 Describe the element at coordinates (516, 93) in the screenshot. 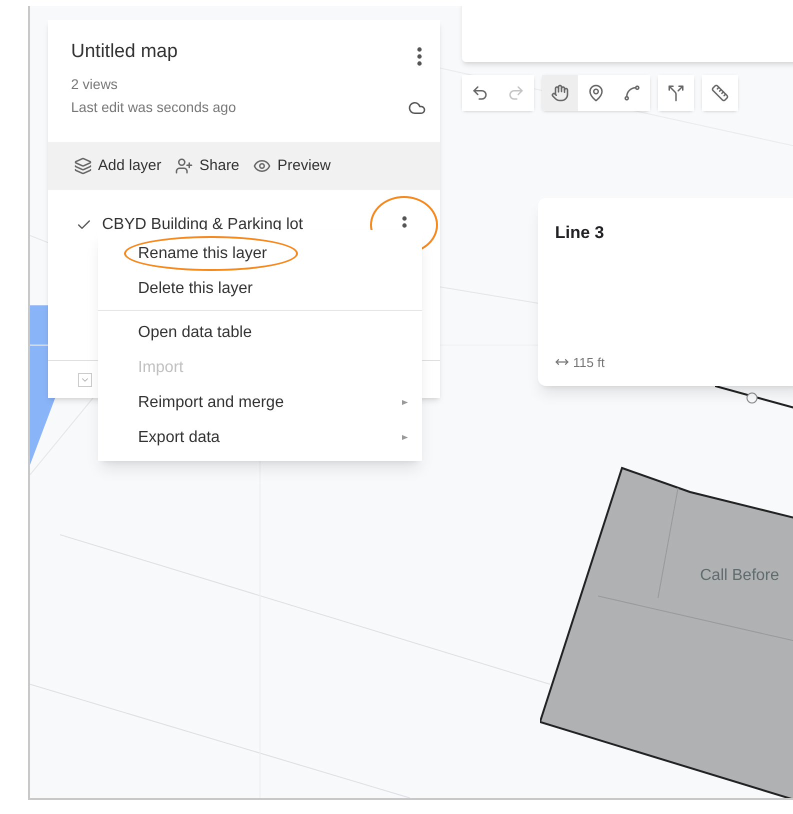

I see `redo-icon` at that location.